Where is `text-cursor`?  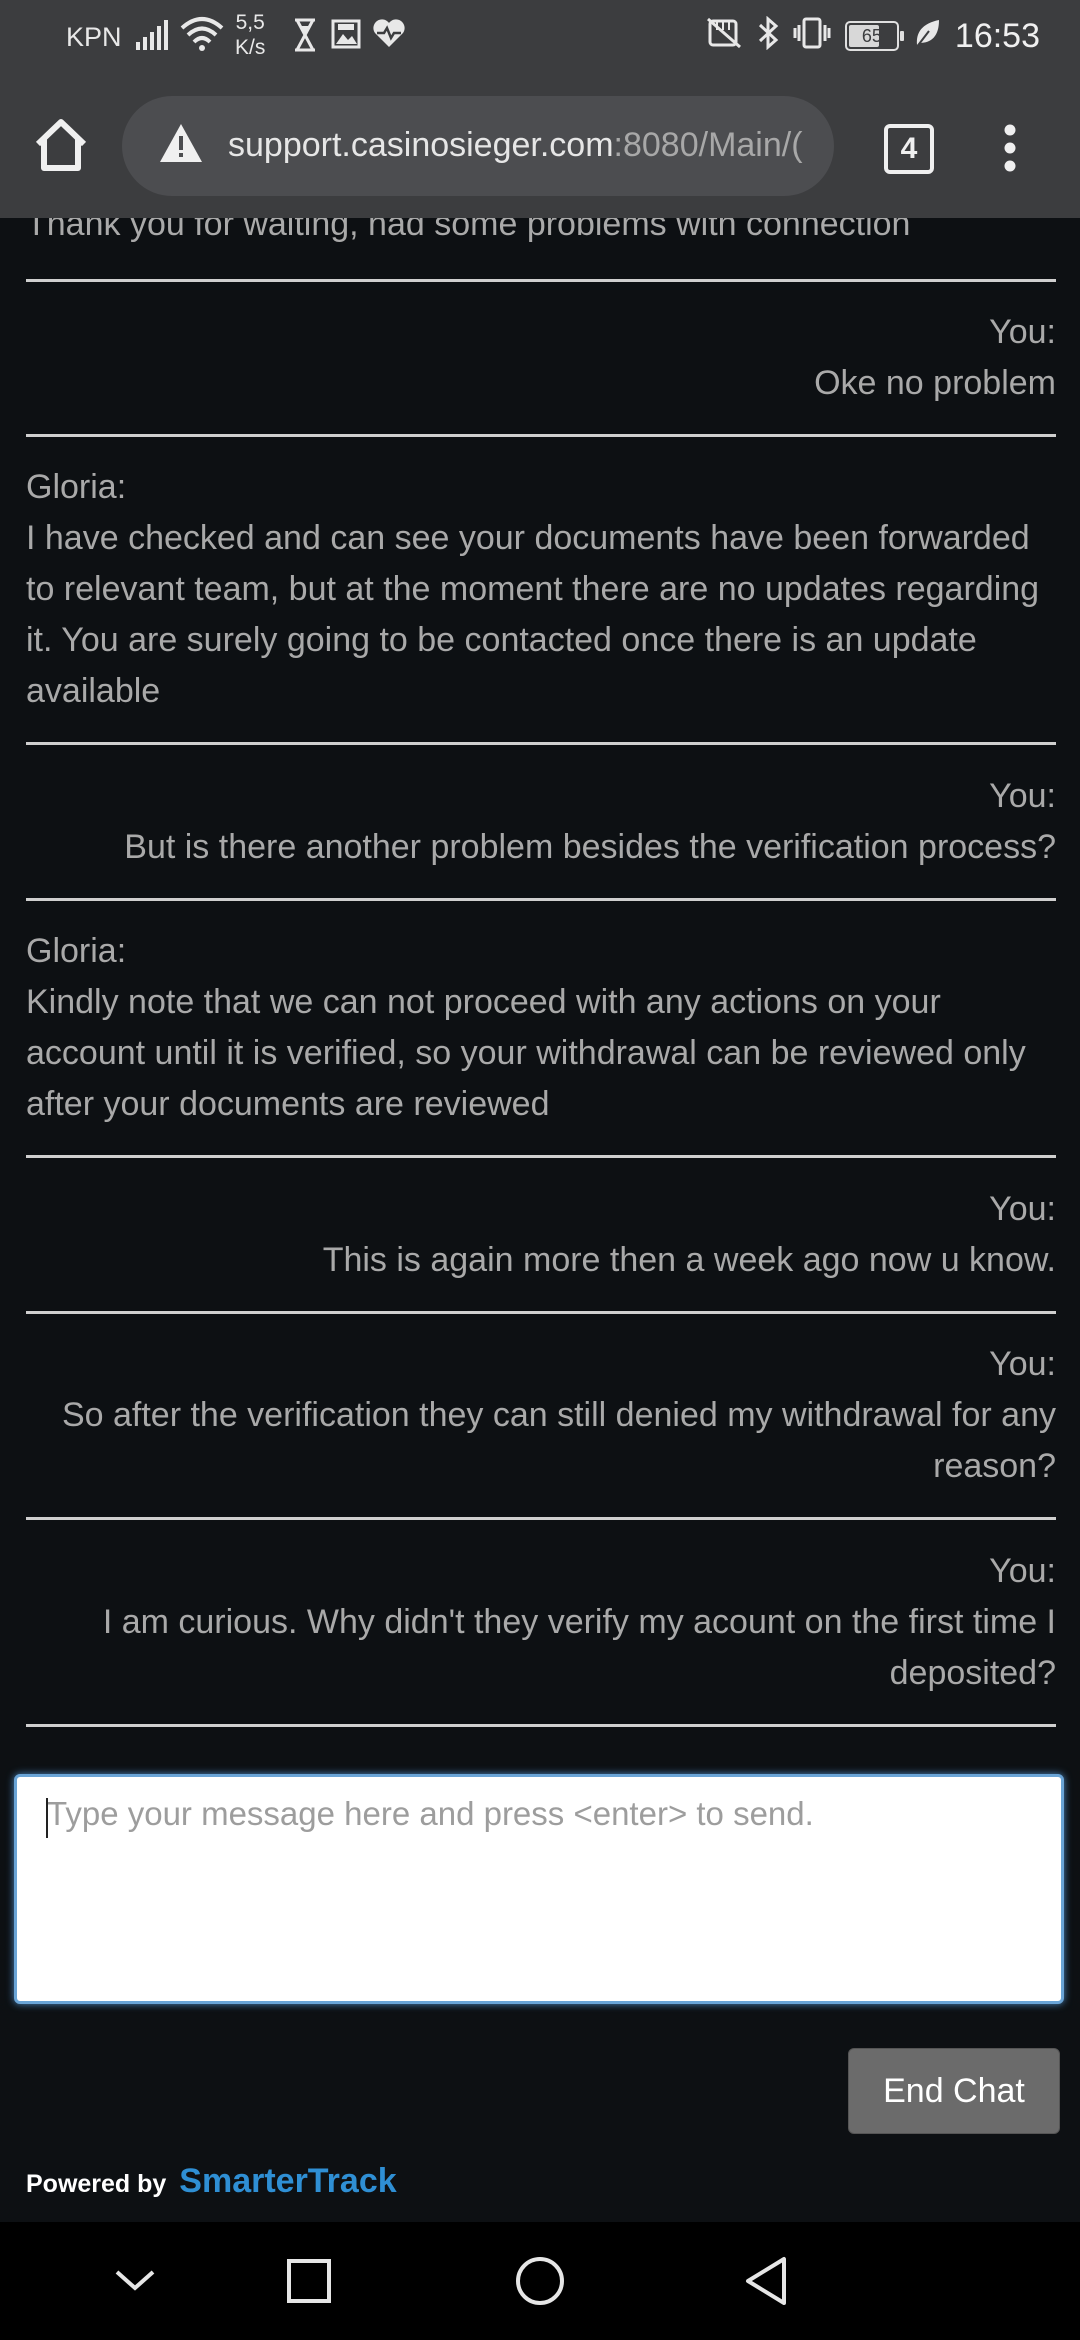
text-cursor is located at coordinates (47, 1818).